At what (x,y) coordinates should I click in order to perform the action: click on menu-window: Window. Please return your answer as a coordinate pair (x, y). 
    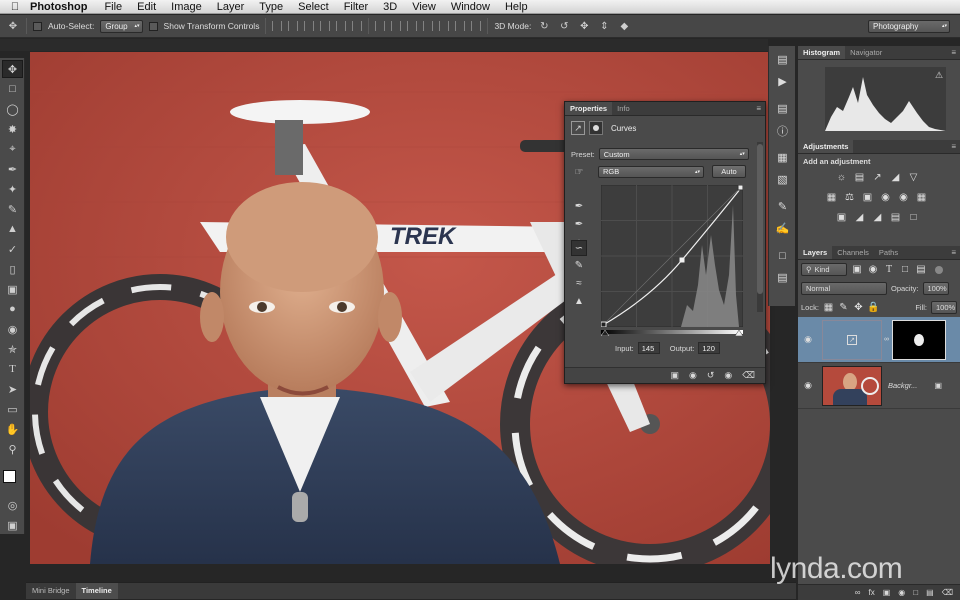
    Looking at the image, I should click on (470, 7).